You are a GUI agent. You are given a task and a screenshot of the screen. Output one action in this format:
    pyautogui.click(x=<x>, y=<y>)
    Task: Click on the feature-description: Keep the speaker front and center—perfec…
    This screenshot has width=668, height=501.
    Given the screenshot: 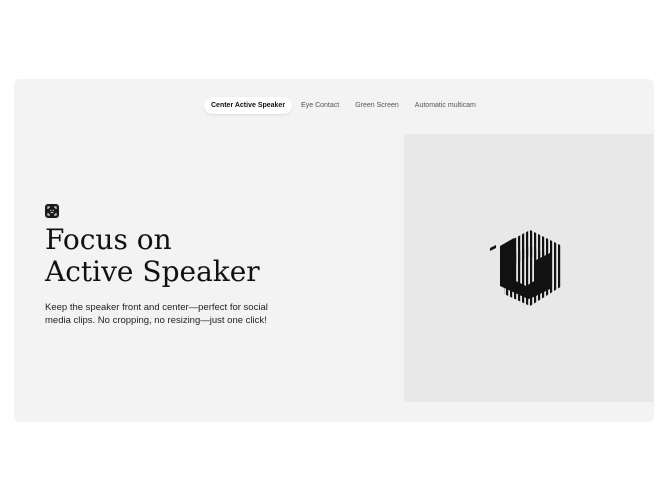 What is the action you would take?
    pyautogui.click(x=156, y=314)
    